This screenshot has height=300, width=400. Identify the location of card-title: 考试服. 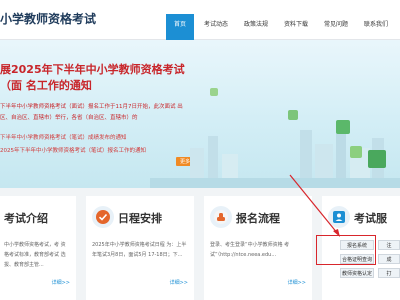
(370, 218).